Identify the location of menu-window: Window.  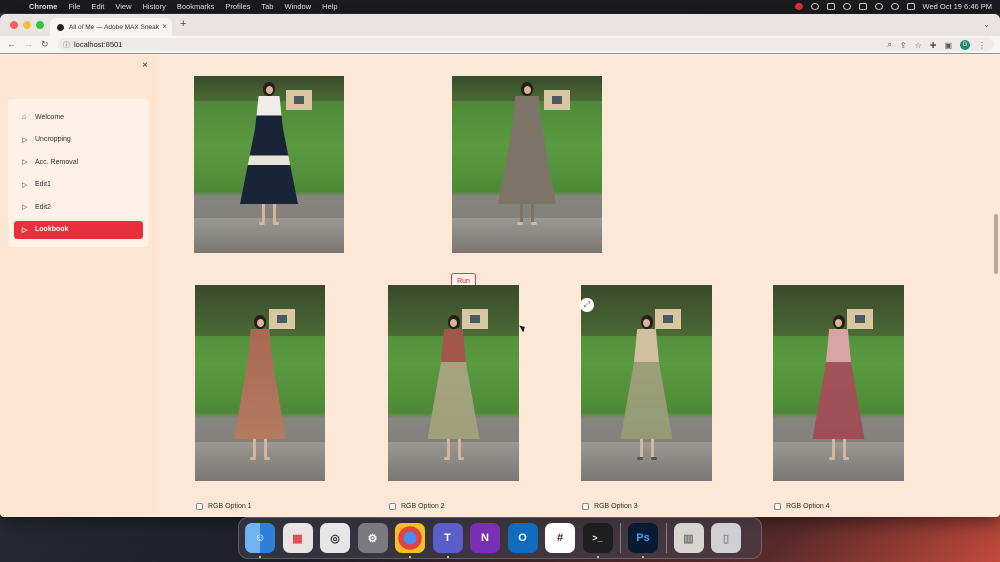
(297, 6).